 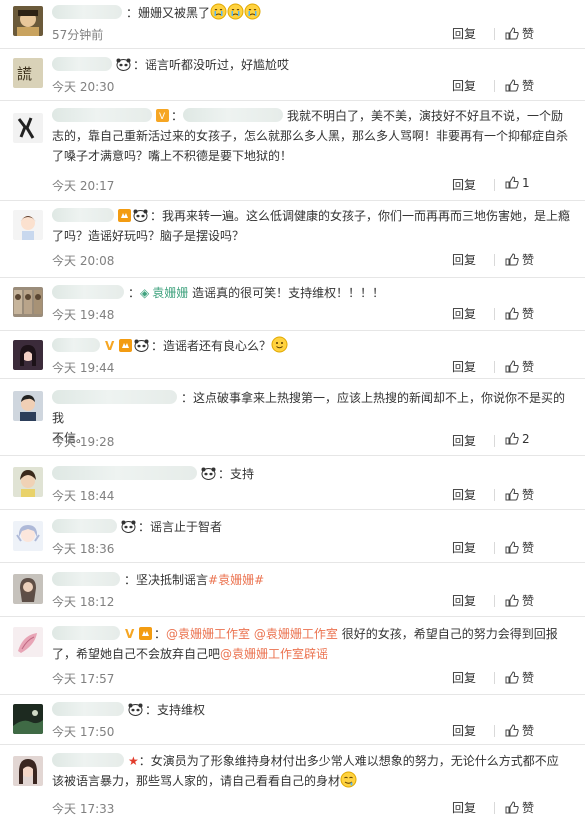 What do you see at coordinates (312, 65) in the screenshot?
I see `comment-body: ：谣言听都没听过，好尴尬哎` at bounding box center [312, 65].